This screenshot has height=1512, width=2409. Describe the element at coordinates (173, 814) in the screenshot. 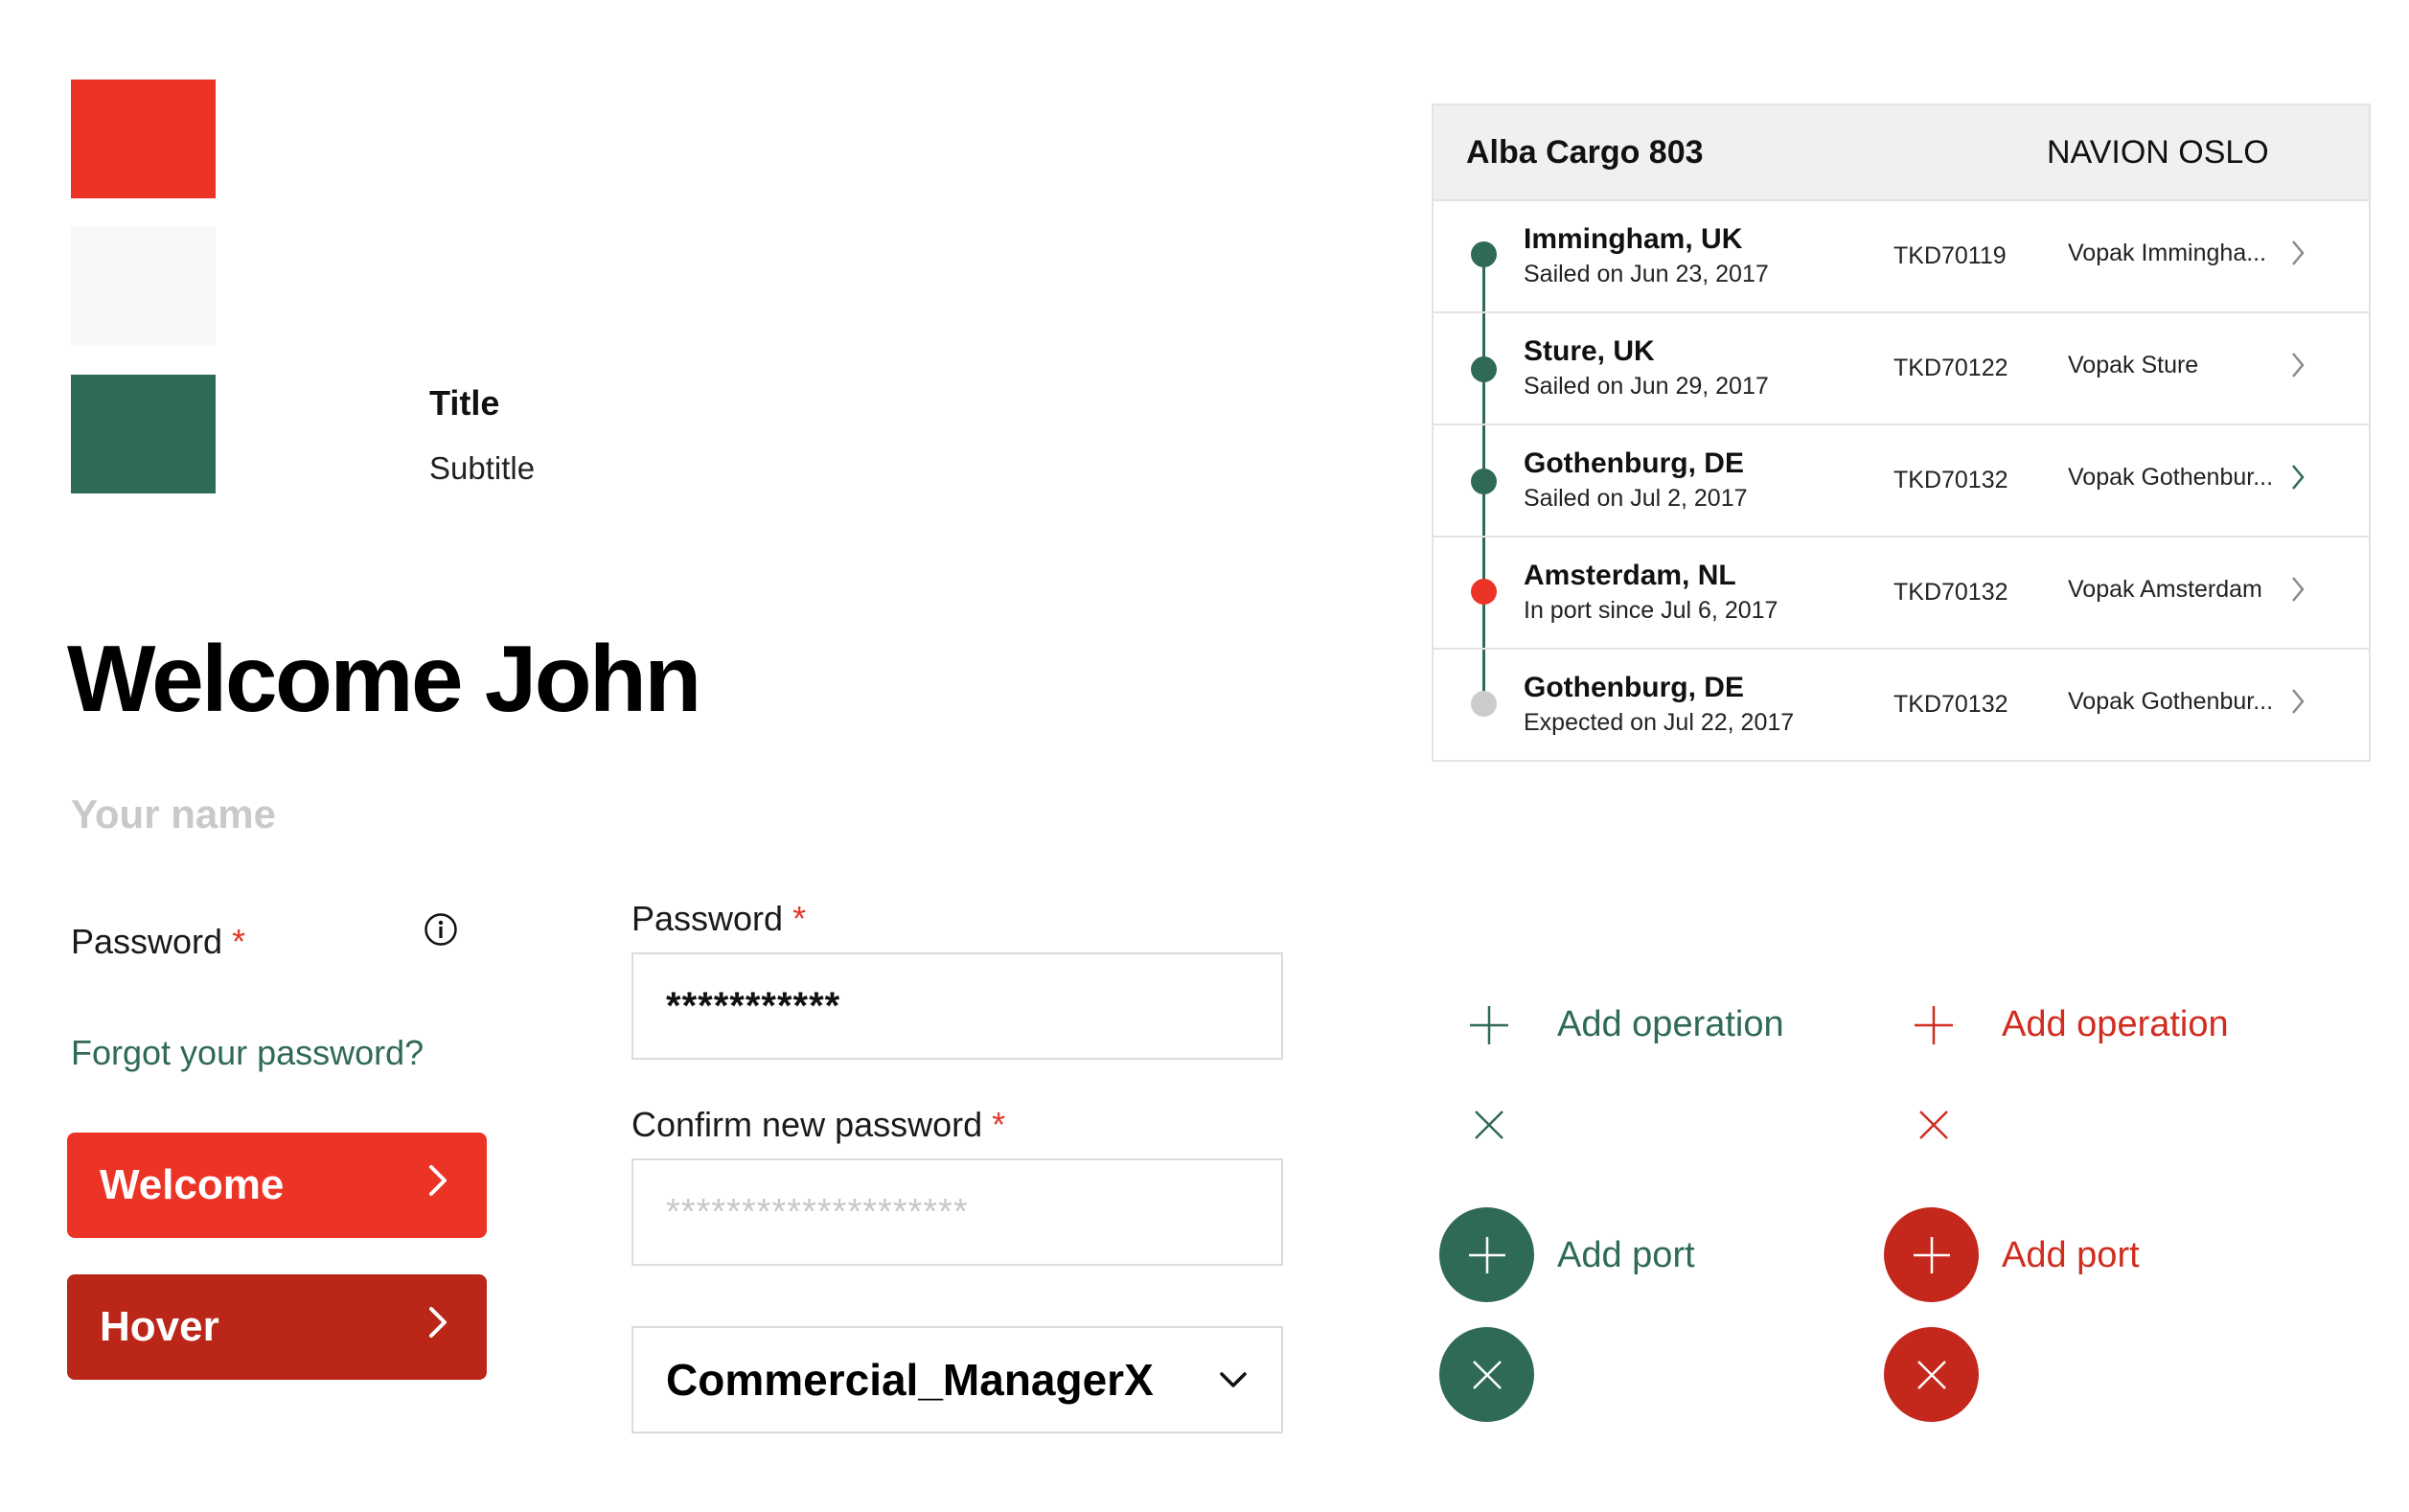

I see `name-placeholder: Your name` at that location.